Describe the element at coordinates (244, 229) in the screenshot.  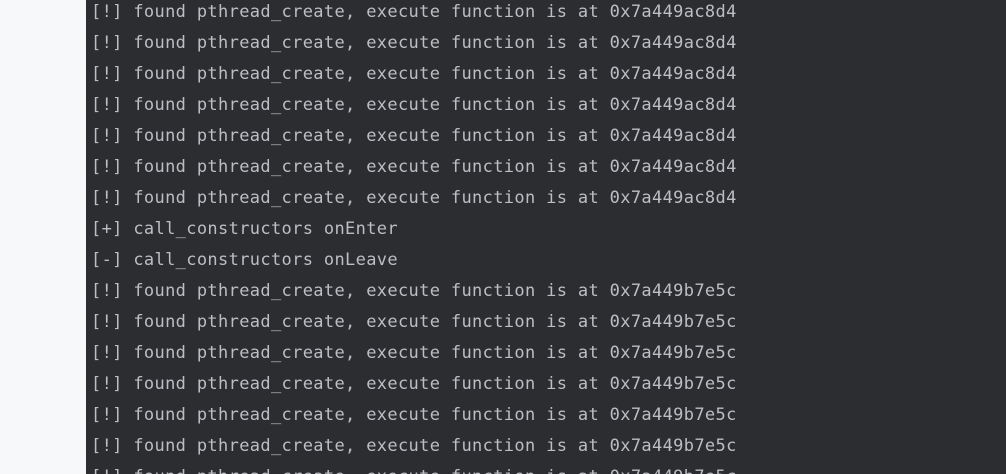
I see `log-line: [+] call_constructors onEnter` at that location.